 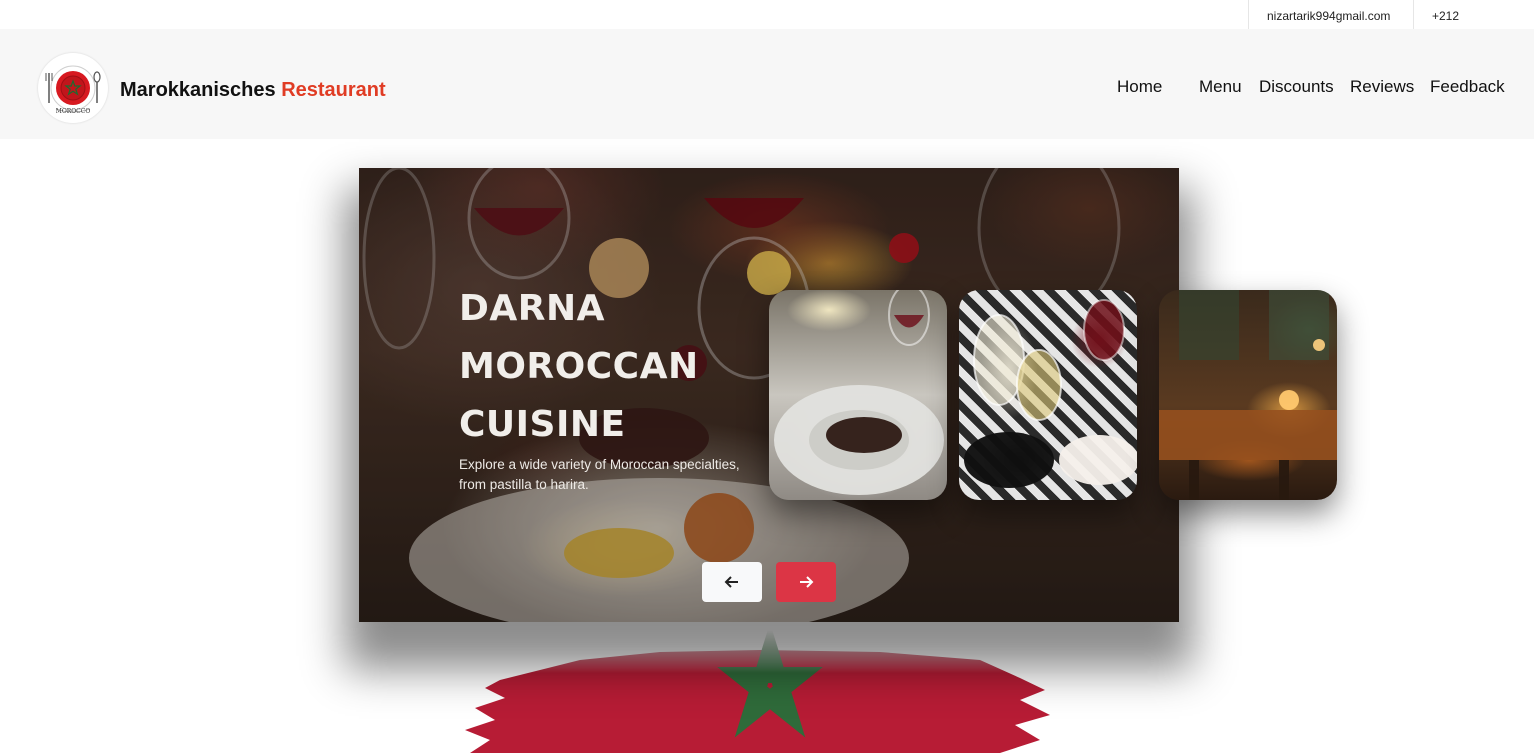 I want to click on thumbnail-dining-room, so click(x=1248, y=395).